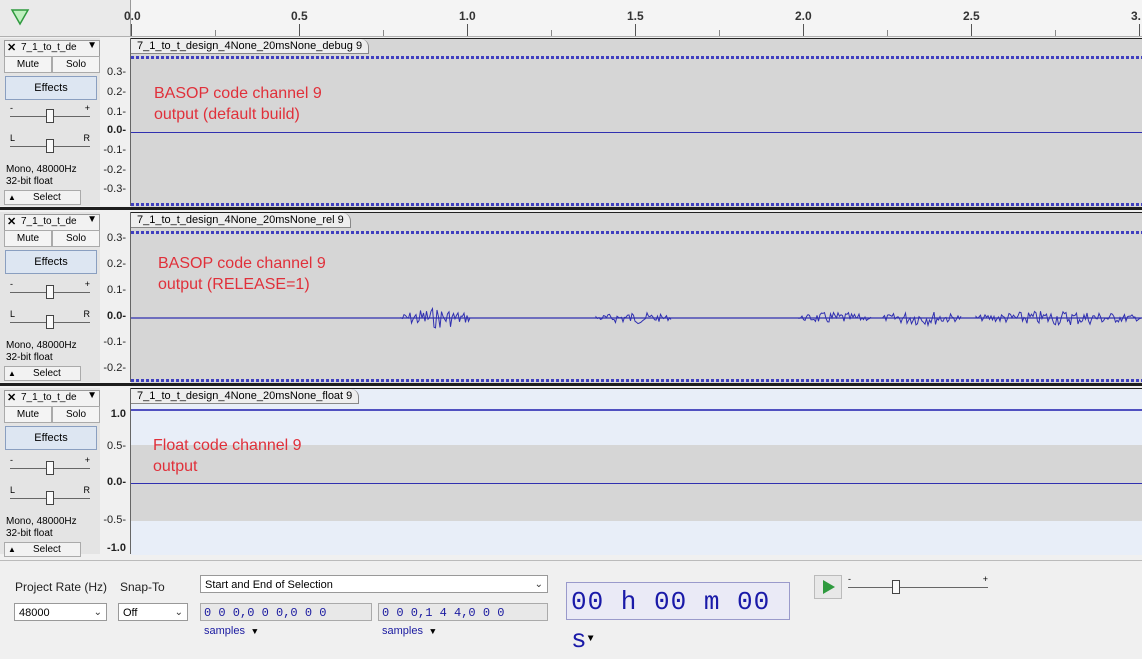 The image size is (1142, 659). I want to click on timeline-pin-button, so click(20, 17).